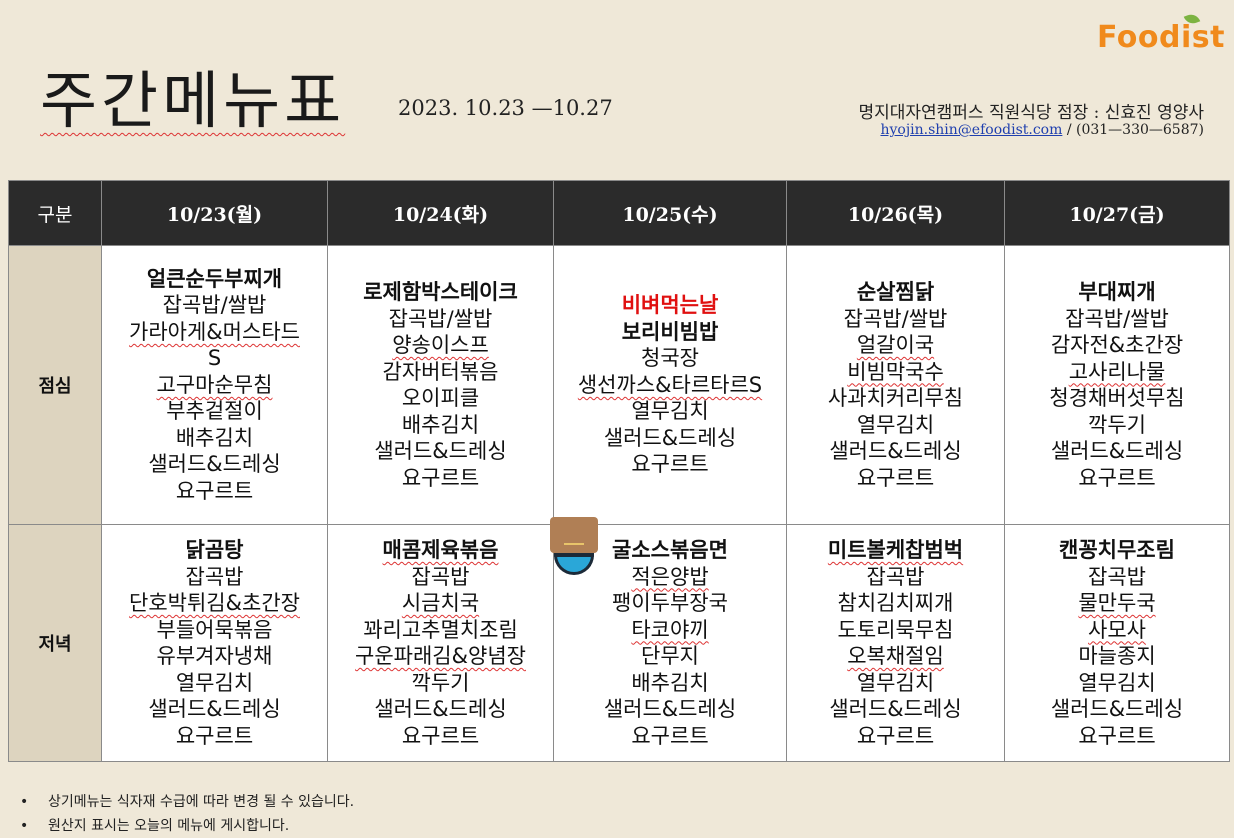 The height and width of the screenshot is (838, 1234). What do you see at coordinates (55, 385) in the screenshot?
I see `lunch-label: 점심` at bounding box center [55, 385].